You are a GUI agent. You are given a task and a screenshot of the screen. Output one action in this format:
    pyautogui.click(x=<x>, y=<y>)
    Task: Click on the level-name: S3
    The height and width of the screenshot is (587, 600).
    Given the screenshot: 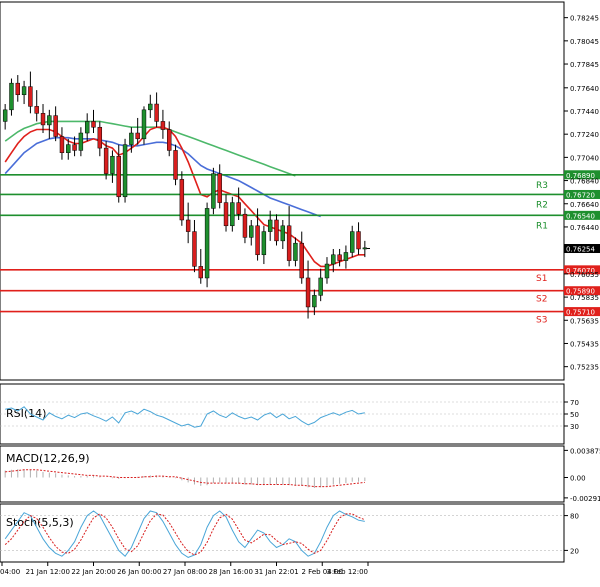 What is the action you would take?
    pyautogui.click(x=541, y=321)
    